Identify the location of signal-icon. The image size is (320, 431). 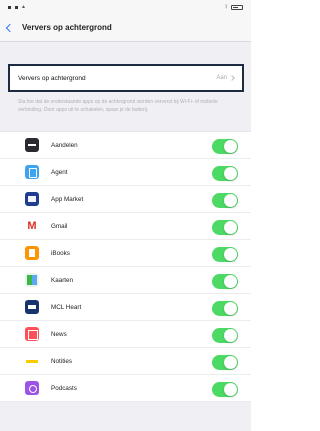
(13, 7).